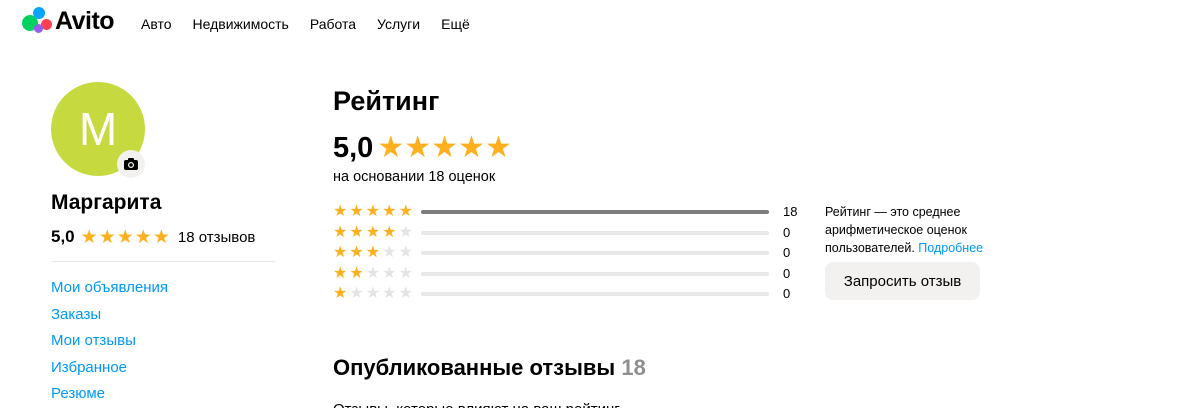 The width and height of the screenshot is (1200, 408). What do you see at coordinates (455, 24) in the screenshot?
I see `nav-item-more: Ещё` at bounding box center [455, 24].